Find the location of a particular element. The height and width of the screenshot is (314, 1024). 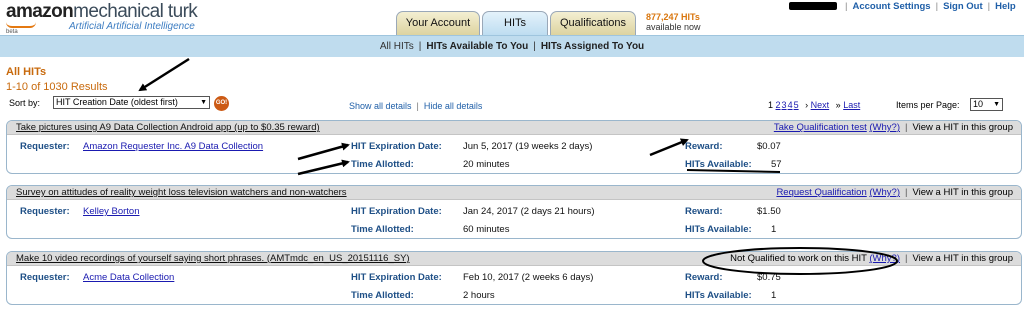

details-toggle: Show all details | Hide all details is located at coordinates (416, 106).